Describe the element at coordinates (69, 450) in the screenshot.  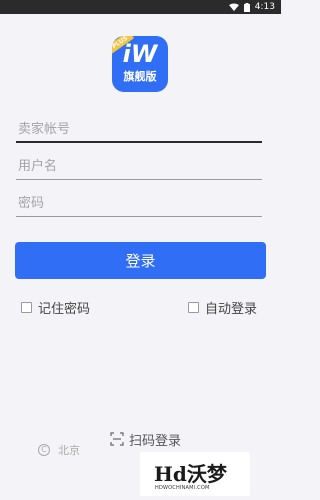
I see `footer-text: 北京` at that location.